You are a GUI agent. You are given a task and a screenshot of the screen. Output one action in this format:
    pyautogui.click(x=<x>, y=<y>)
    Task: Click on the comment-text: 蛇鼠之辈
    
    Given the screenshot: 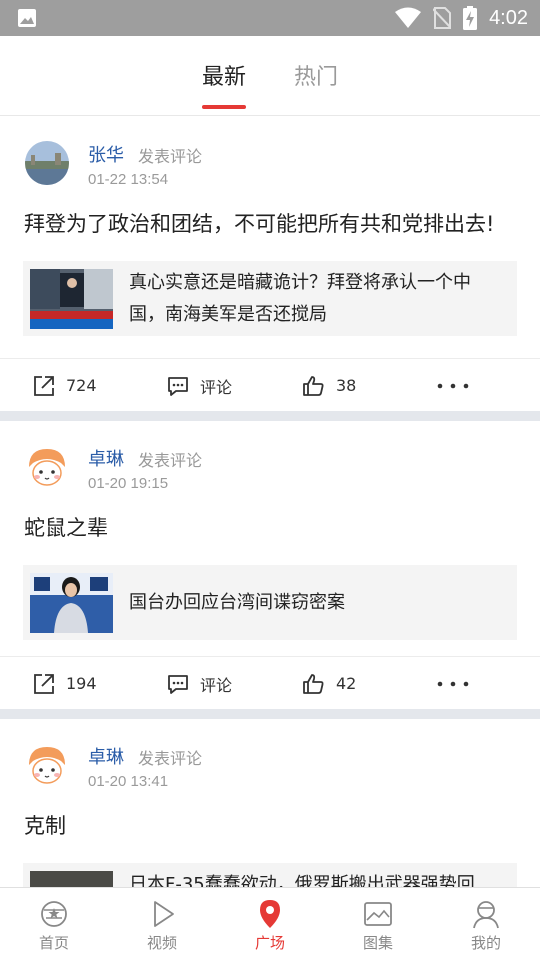 What is the action you would take?
    pyautogui.click(x=66, y=528)
    